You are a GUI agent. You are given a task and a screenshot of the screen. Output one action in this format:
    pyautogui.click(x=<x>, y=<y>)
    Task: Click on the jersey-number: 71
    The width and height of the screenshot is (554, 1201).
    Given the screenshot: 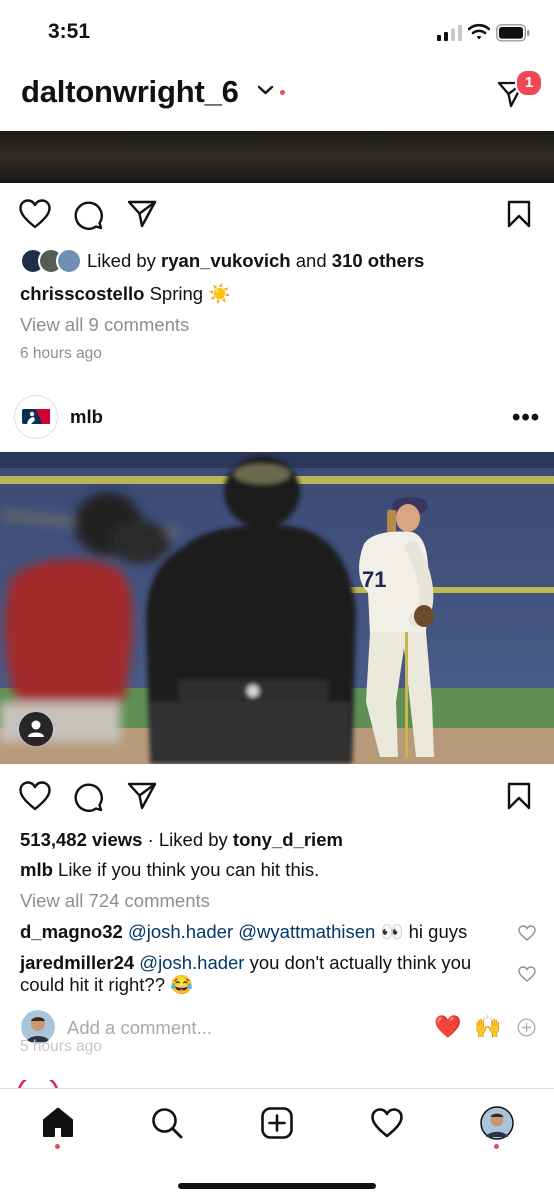 What is the action you would take?
    pyautogui.click(x=374, y=579)
    